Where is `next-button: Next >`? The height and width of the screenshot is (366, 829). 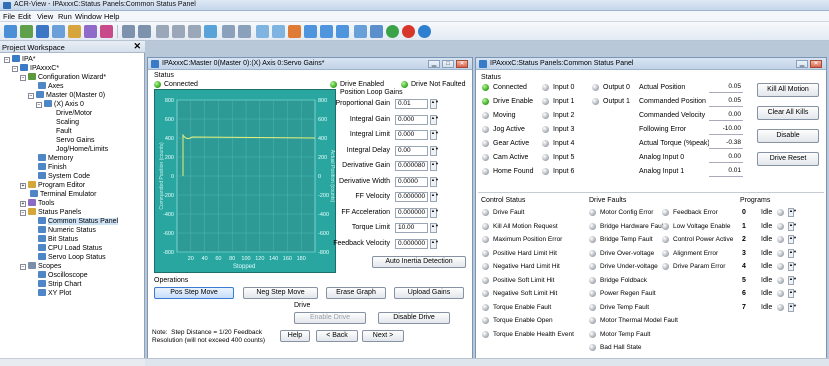
next-button: Next > is located at coordinates (383, 336).